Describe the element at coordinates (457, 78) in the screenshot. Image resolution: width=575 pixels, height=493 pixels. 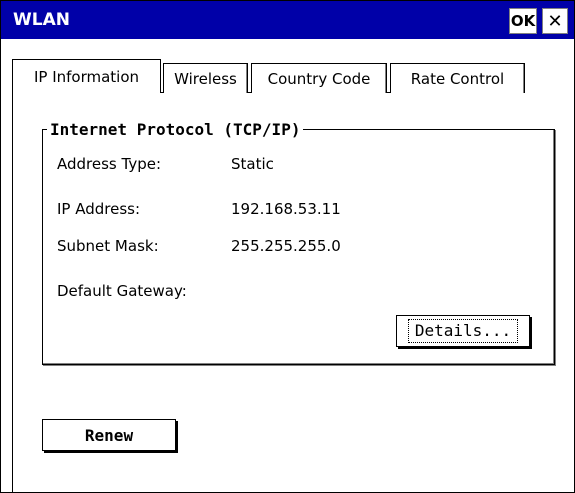
I see `tab-rate-control: Rate Control` at that location.